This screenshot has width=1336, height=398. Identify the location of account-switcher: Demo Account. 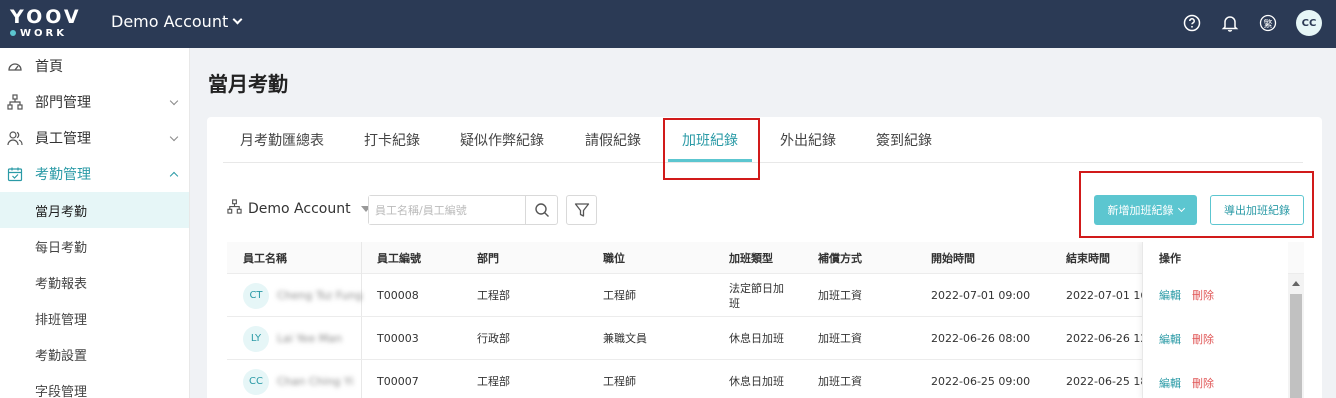
(177, 21).